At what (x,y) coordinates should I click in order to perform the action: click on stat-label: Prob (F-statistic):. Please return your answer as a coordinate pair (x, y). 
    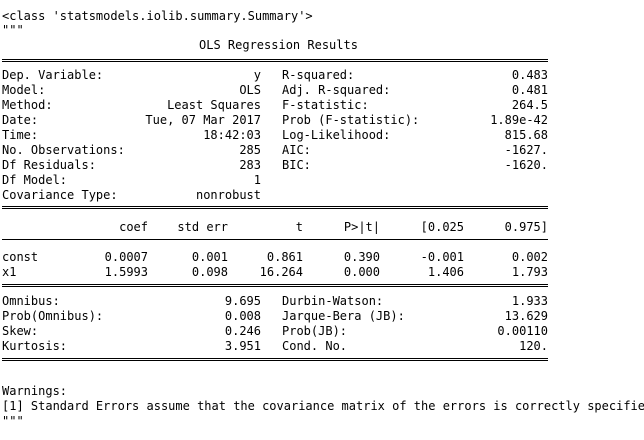
    Looking at the image, I should click on (351, 120).